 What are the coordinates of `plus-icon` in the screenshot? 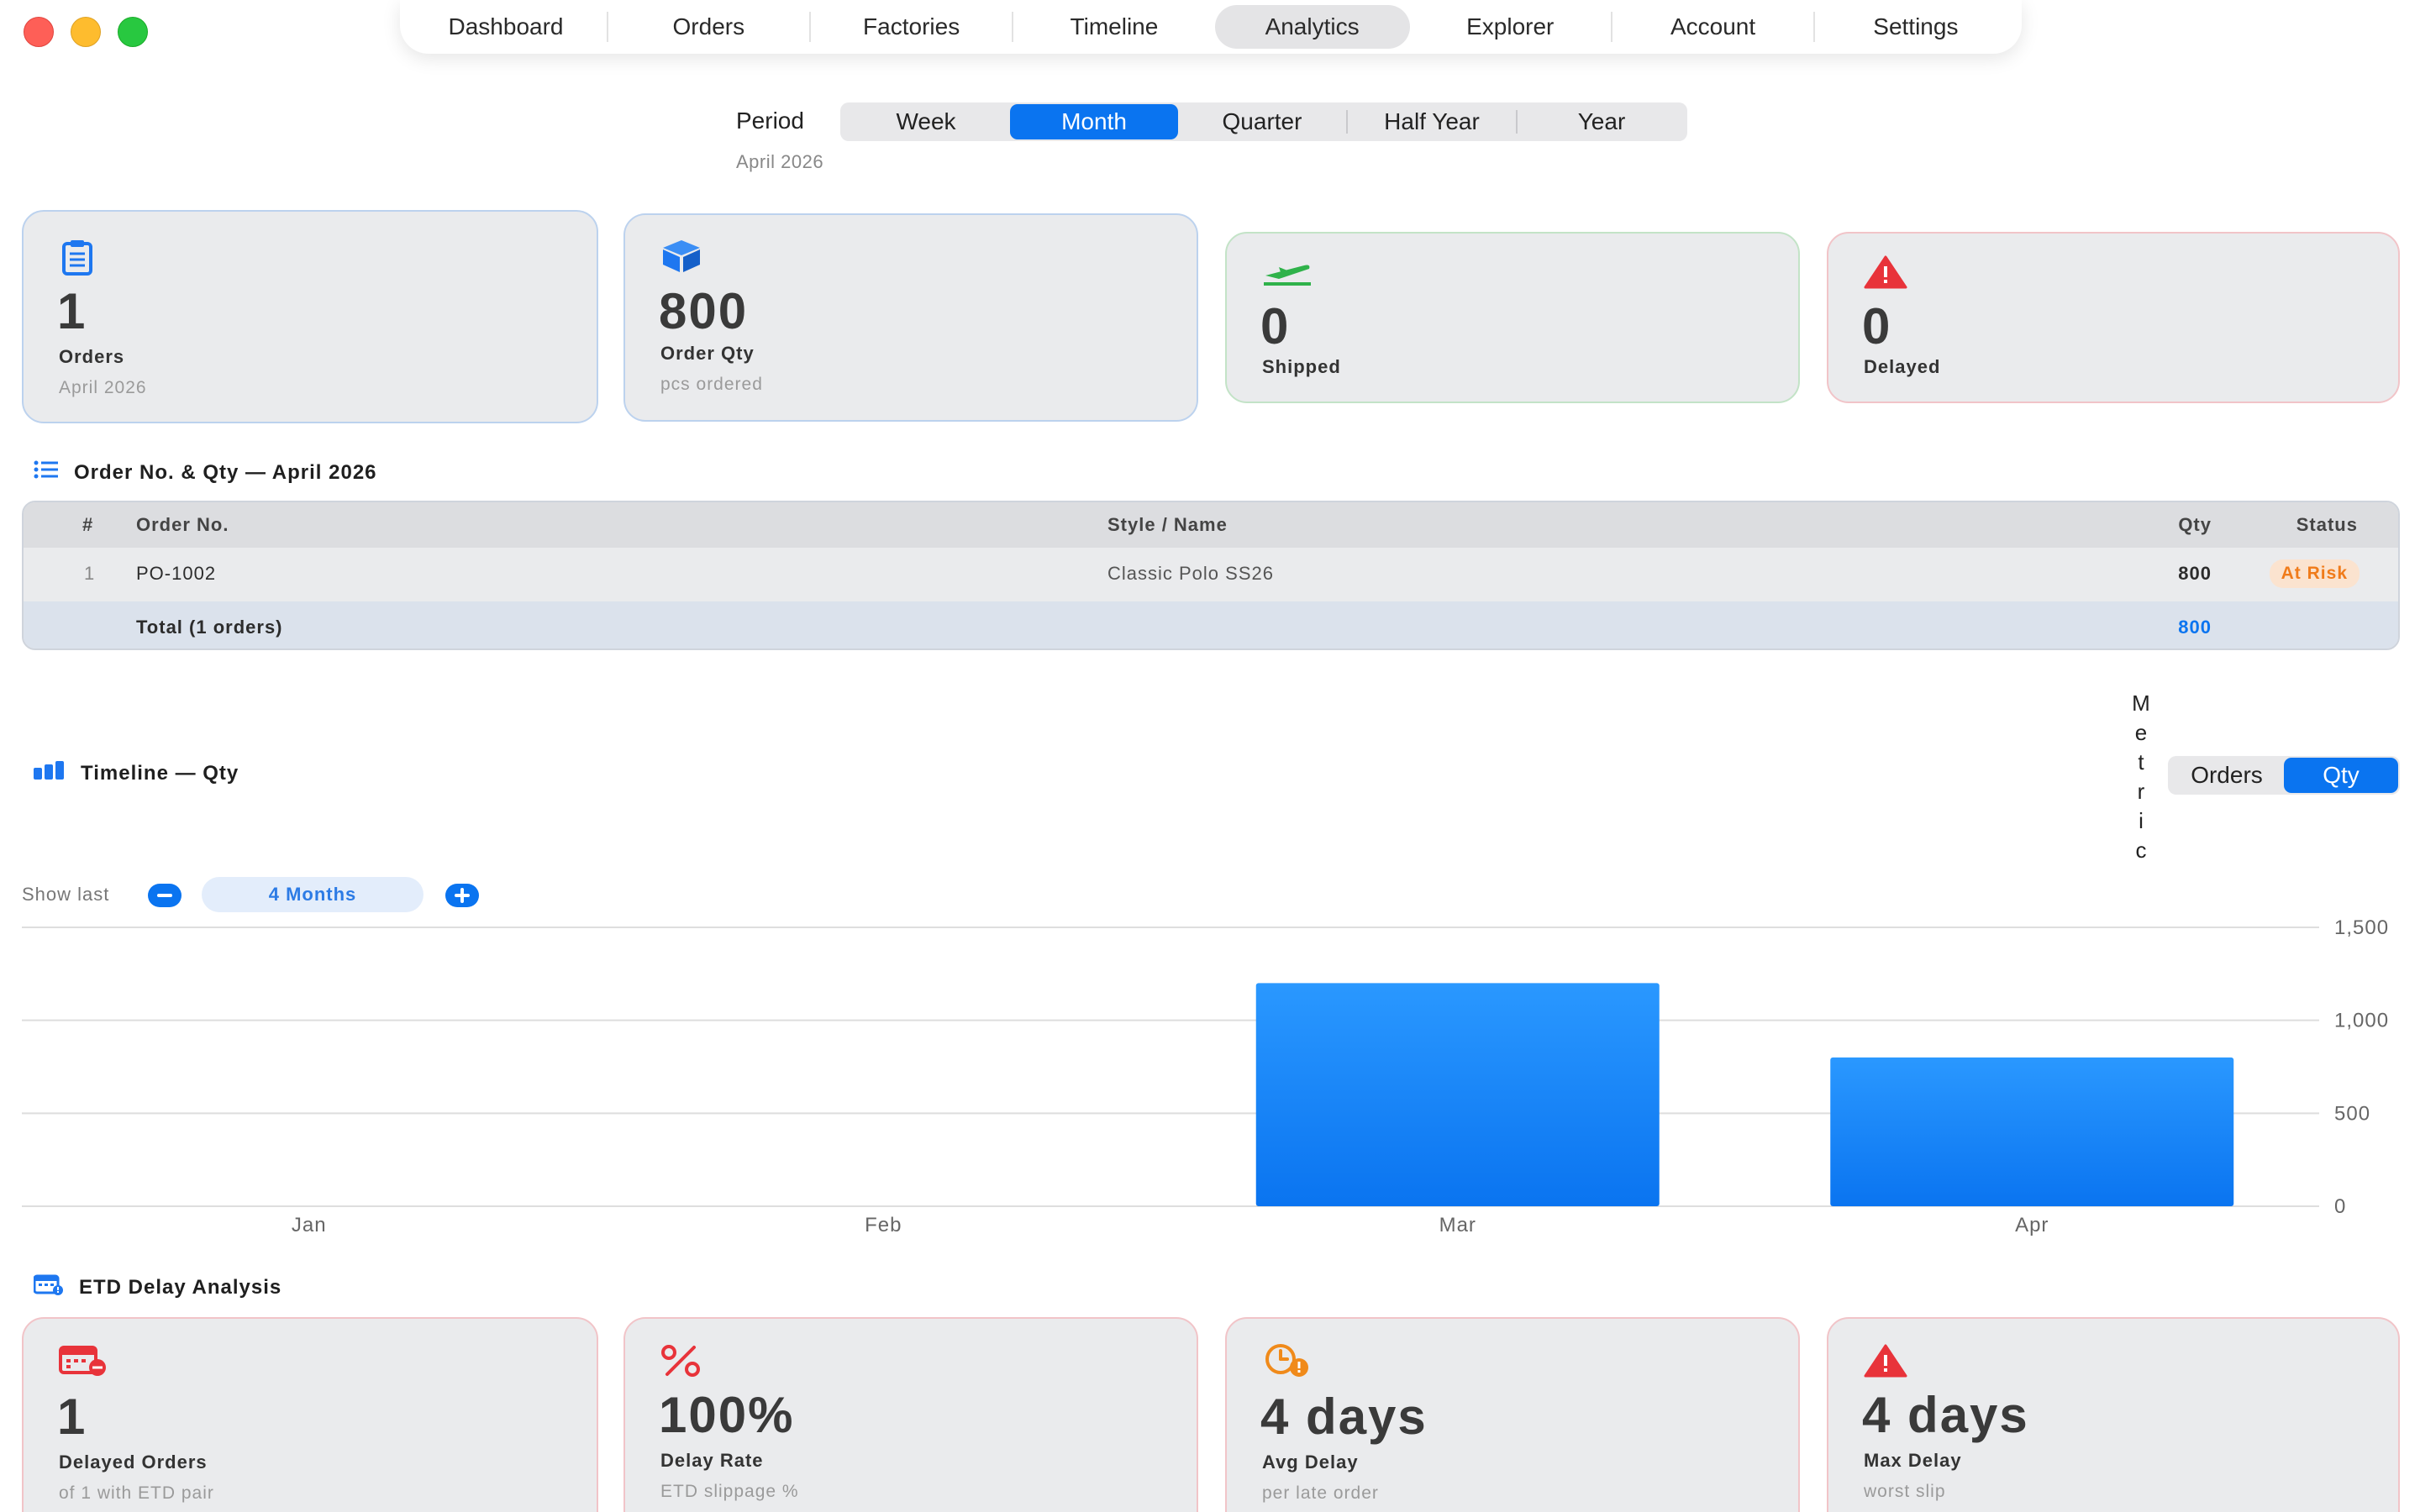 It's located at (463, 895).